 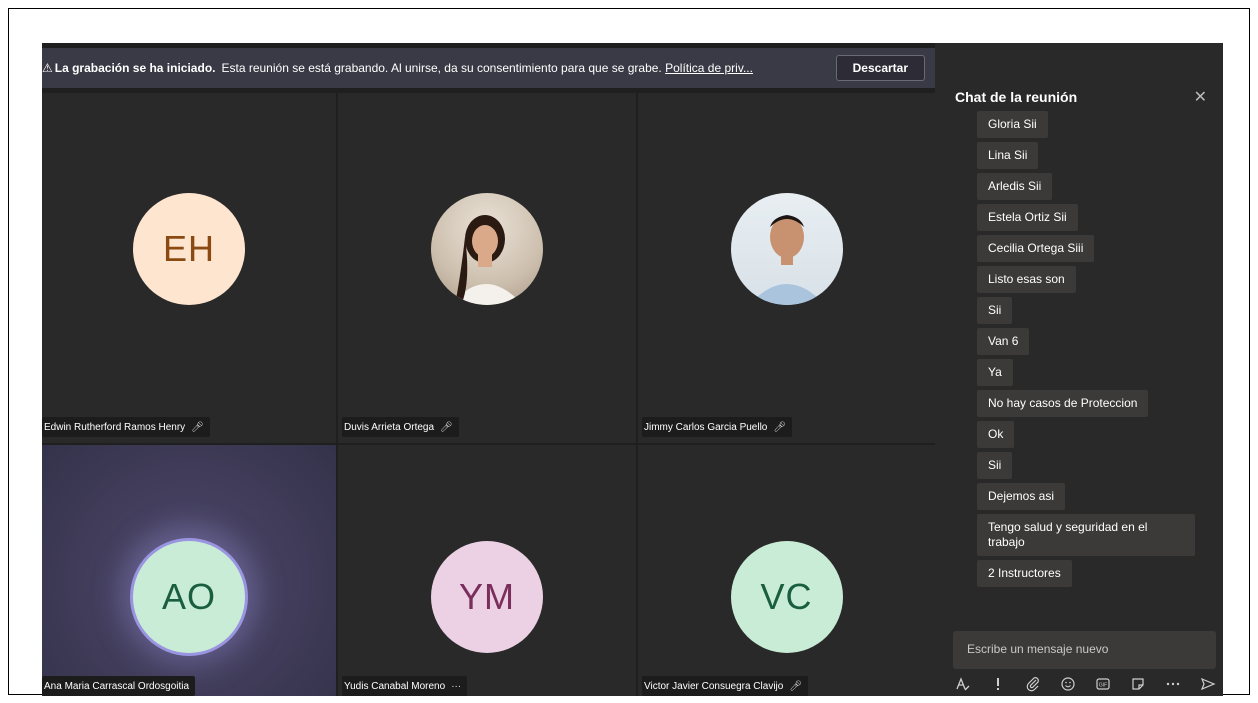 What do you see at coordinates (189, 249) in the screenshot?
I see `avatar: EH` at bounding box center [189, 249].